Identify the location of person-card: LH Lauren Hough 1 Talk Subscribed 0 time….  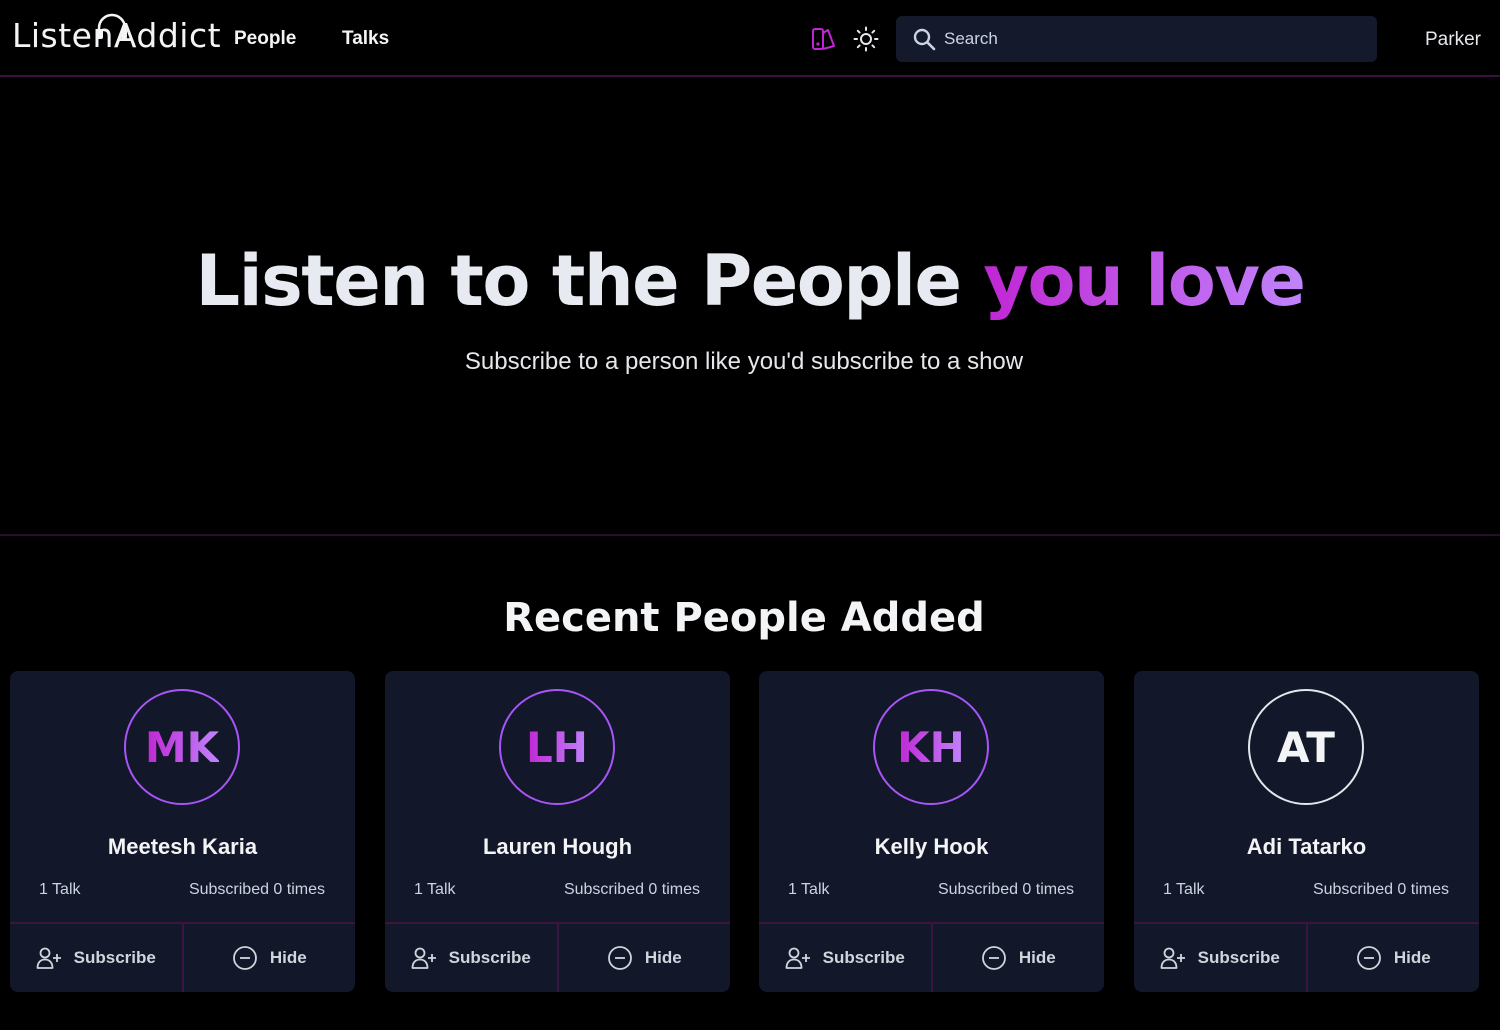
(557, 831).